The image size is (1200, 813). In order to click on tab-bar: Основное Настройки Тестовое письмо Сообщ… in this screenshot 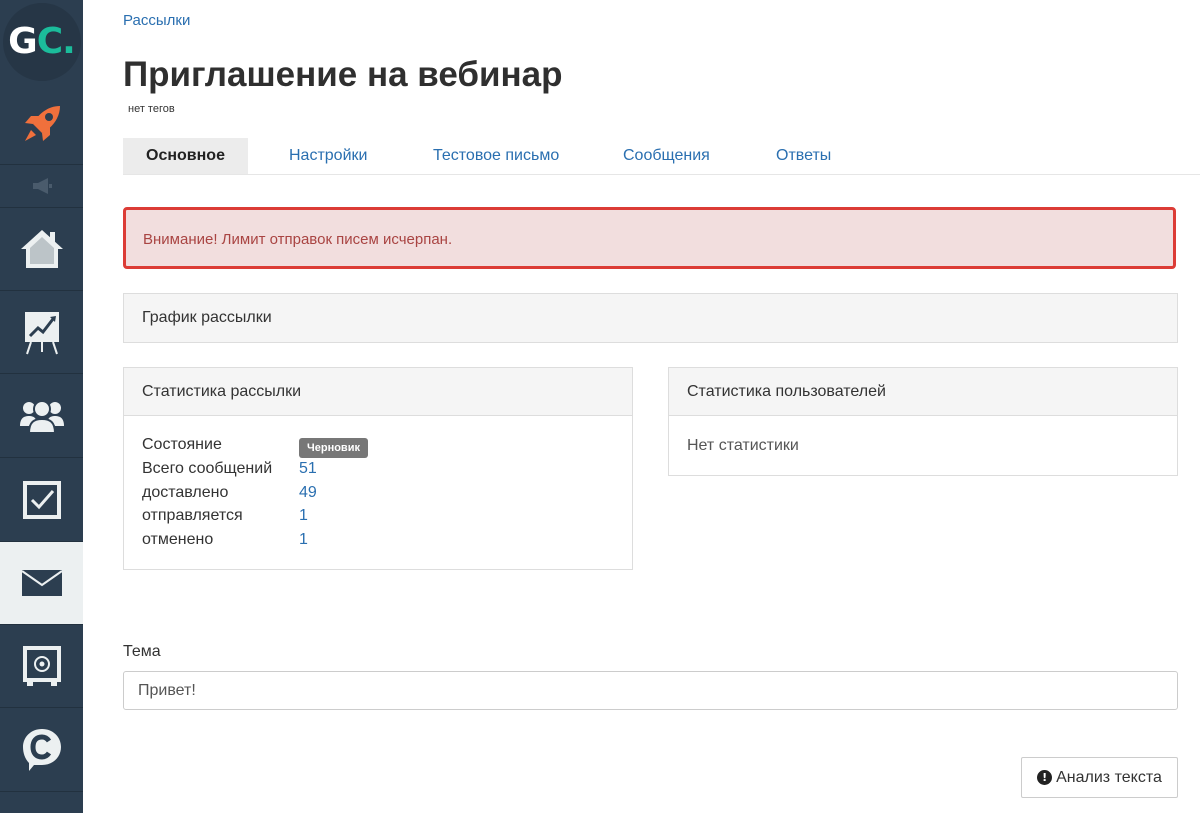, I will do `click(661, 156)`.